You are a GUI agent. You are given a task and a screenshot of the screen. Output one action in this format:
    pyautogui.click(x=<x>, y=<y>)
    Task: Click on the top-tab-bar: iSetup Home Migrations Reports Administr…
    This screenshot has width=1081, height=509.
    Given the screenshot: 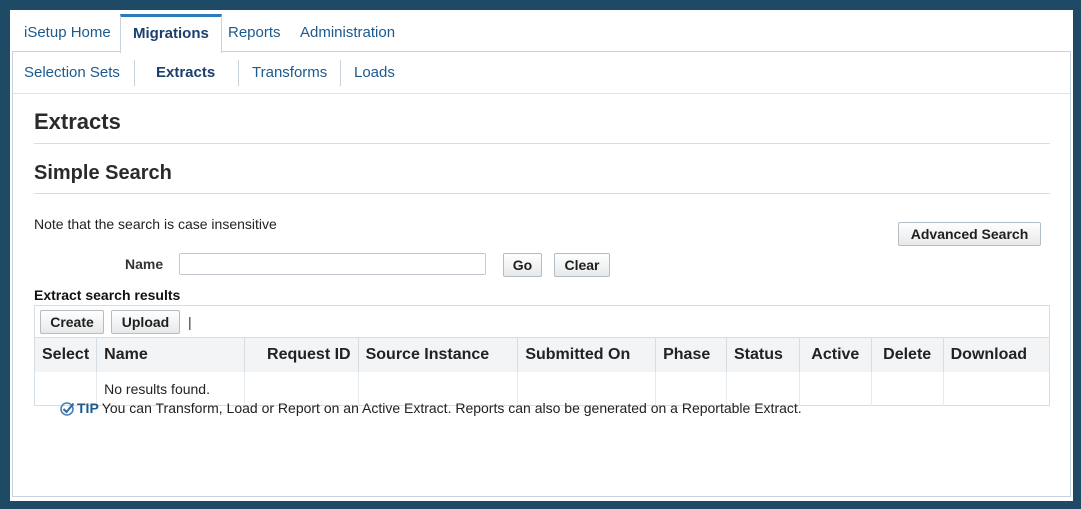 What is the action you would take?
    pyautogui.click(x=541, y=33)
    